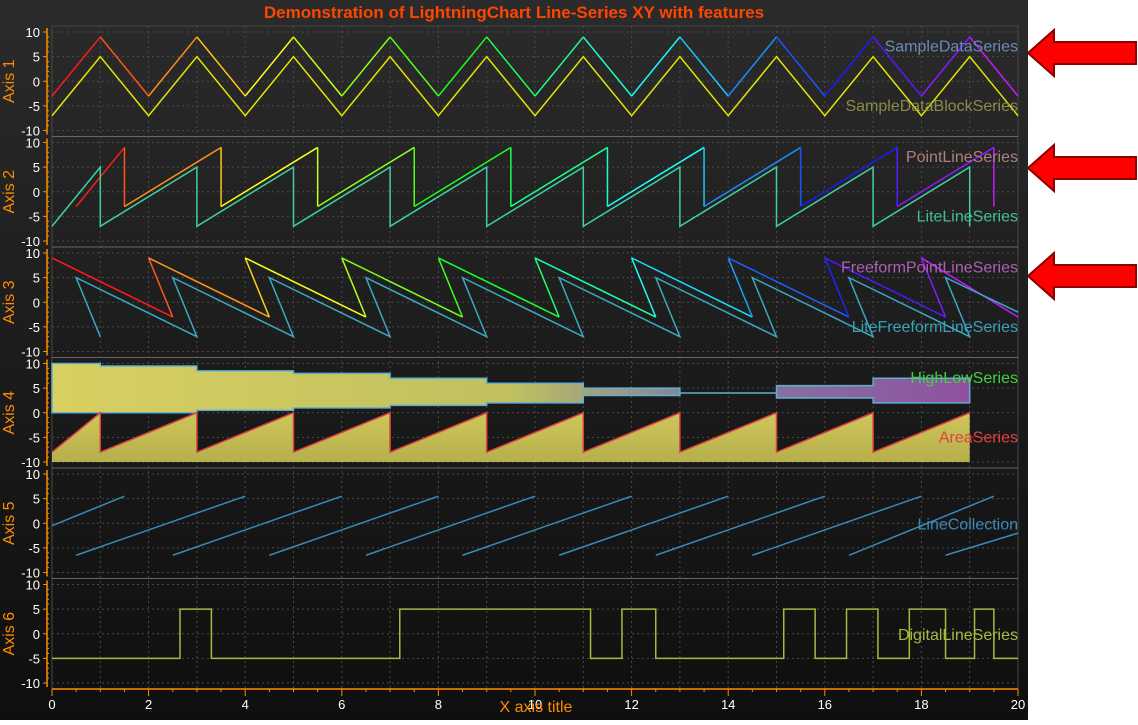 This screenshot has height=725, width=1138. I want to click on x-tick-label: 6, so click(341, 704).